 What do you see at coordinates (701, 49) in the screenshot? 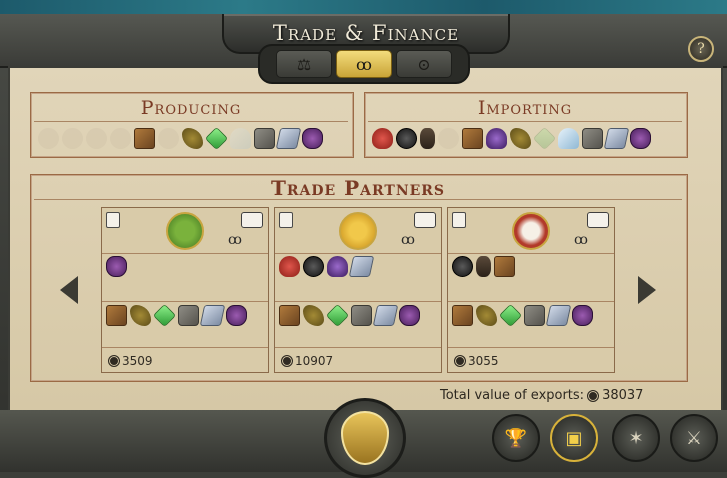
I see `help-button: ?` at bounding box center [701, 49].